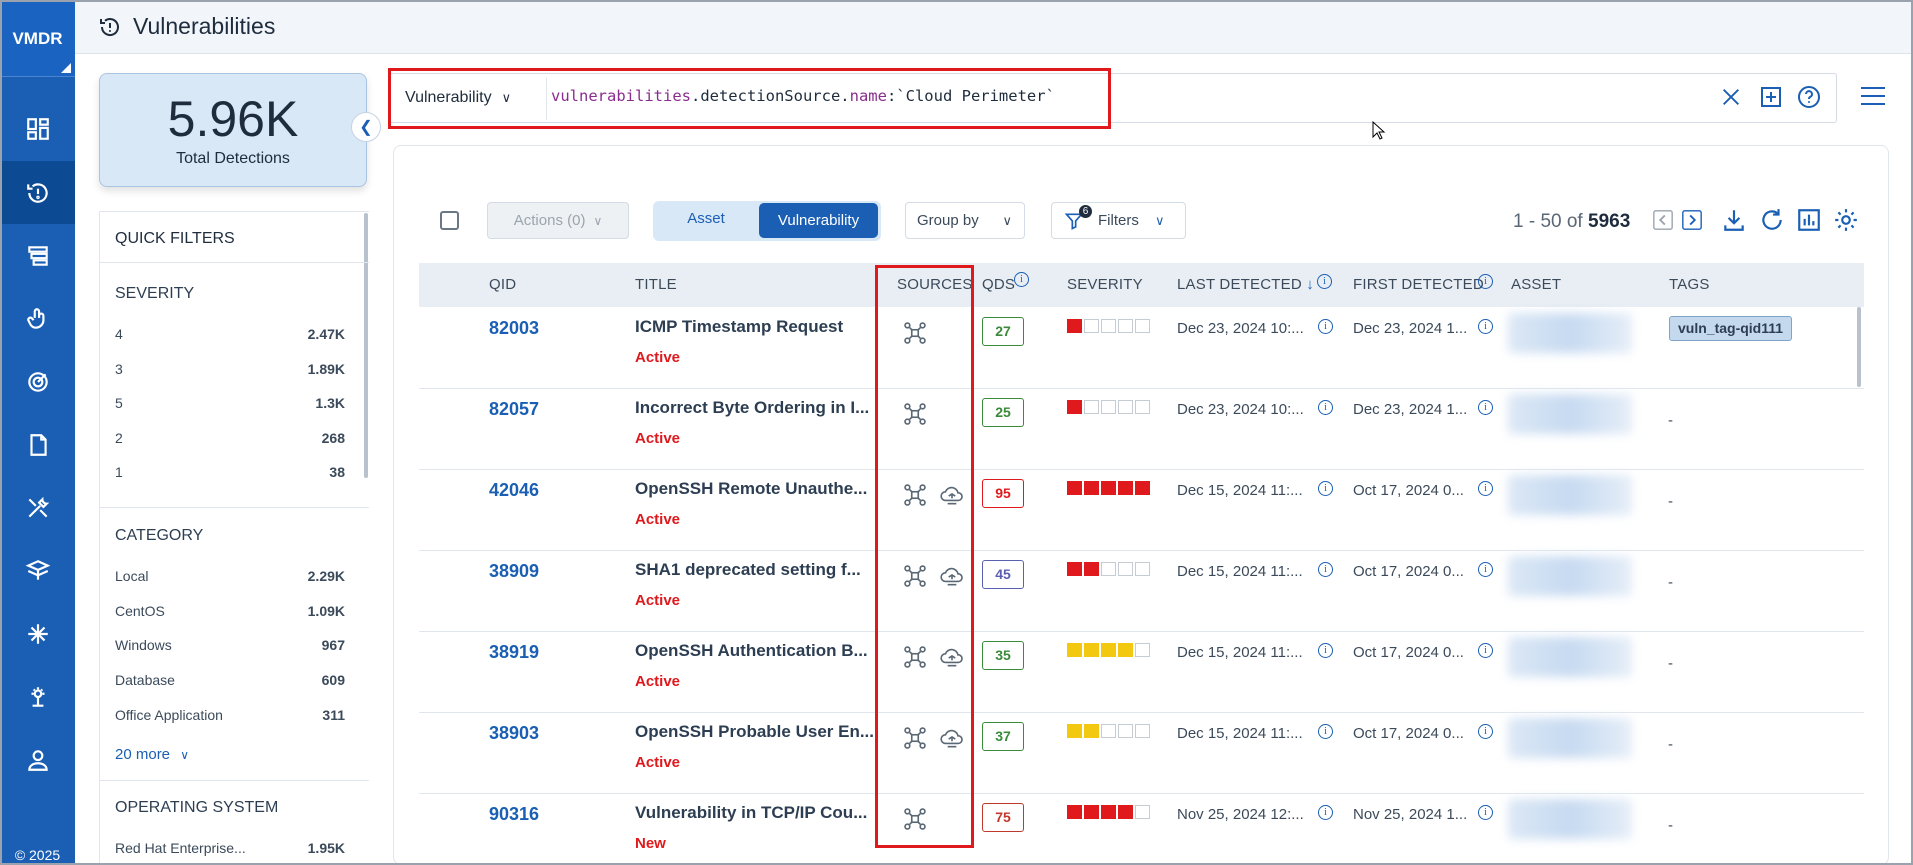 This screenshot has height=865, width=1913. I want to click on filter-item: Local 2.29K, so click(230, 576).